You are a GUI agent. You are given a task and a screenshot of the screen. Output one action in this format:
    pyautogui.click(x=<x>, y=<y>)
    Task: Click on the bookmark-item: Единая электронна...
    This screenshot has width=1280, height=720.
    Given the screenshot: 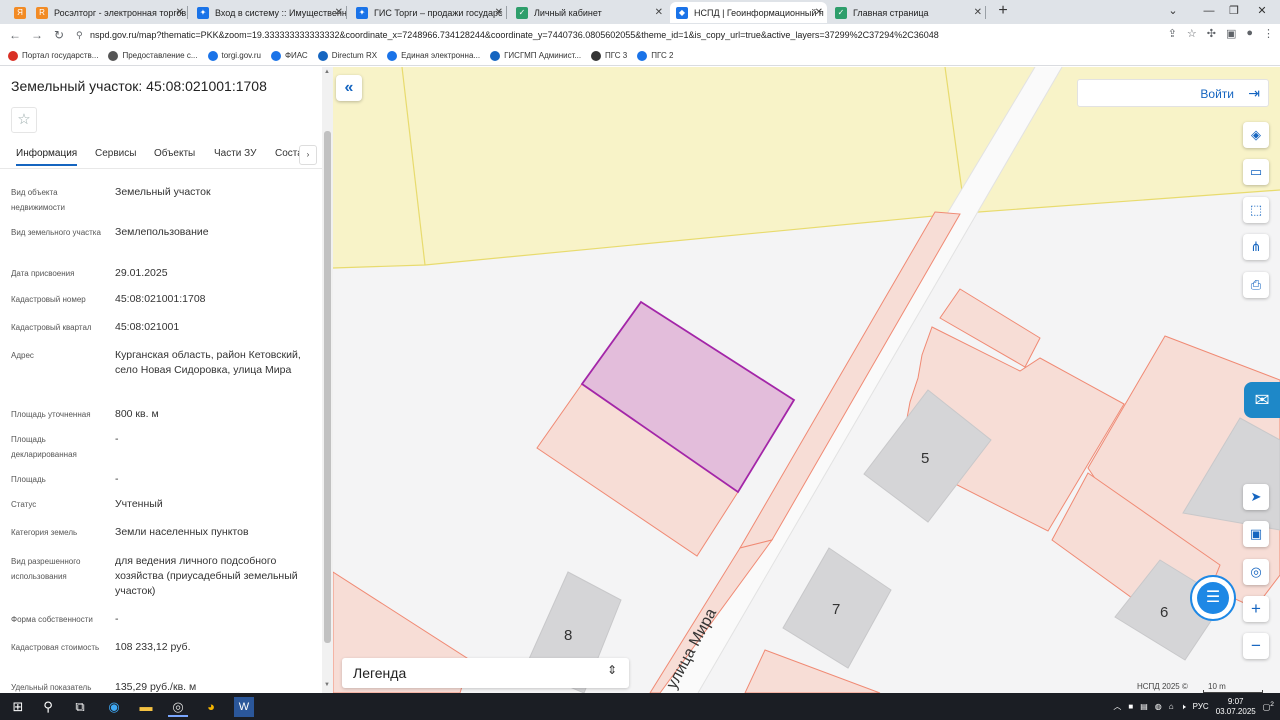 What is the action you would take?
    pyautogui.click(x=433, y=55)
    